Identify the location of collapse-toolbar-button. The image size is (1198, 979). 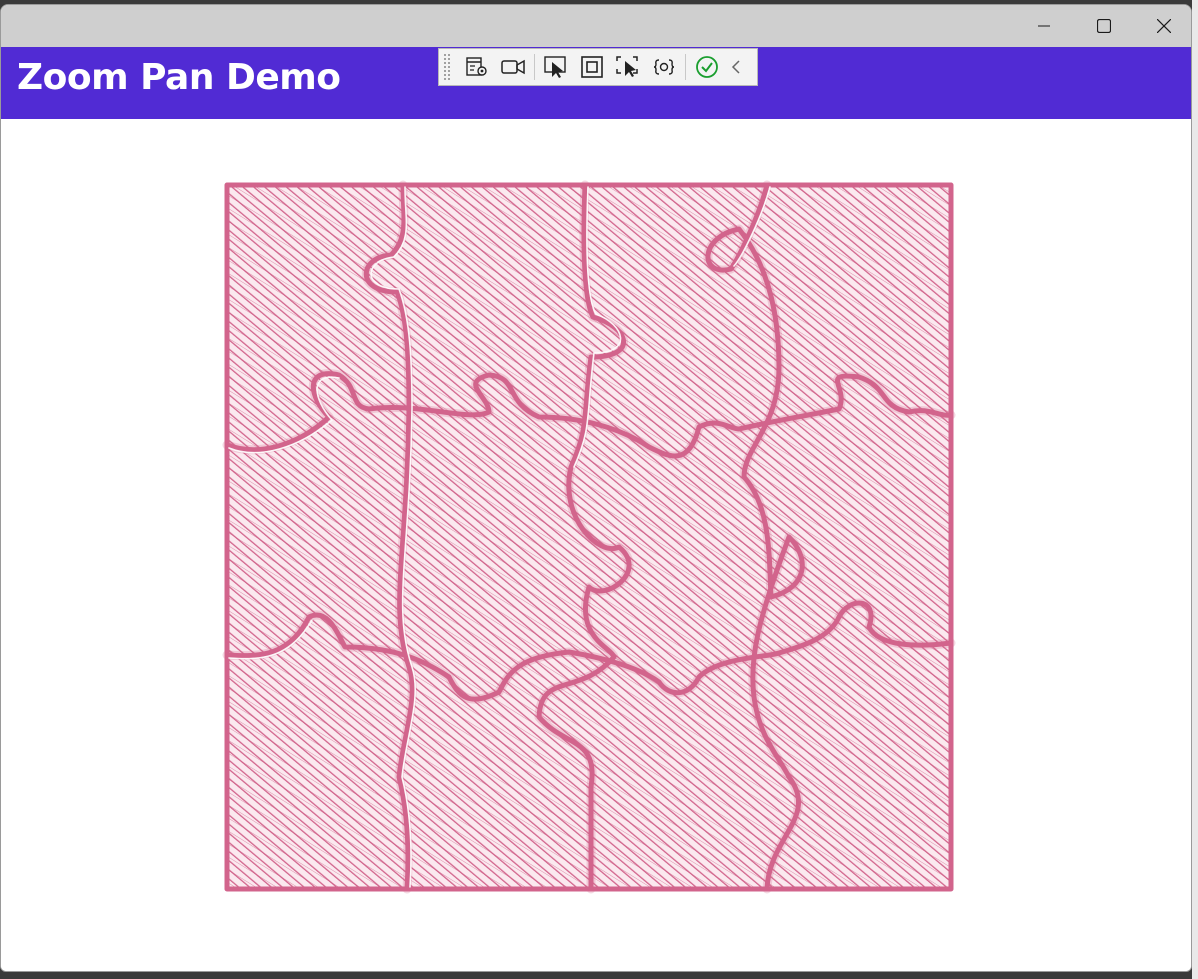
(736, 67).